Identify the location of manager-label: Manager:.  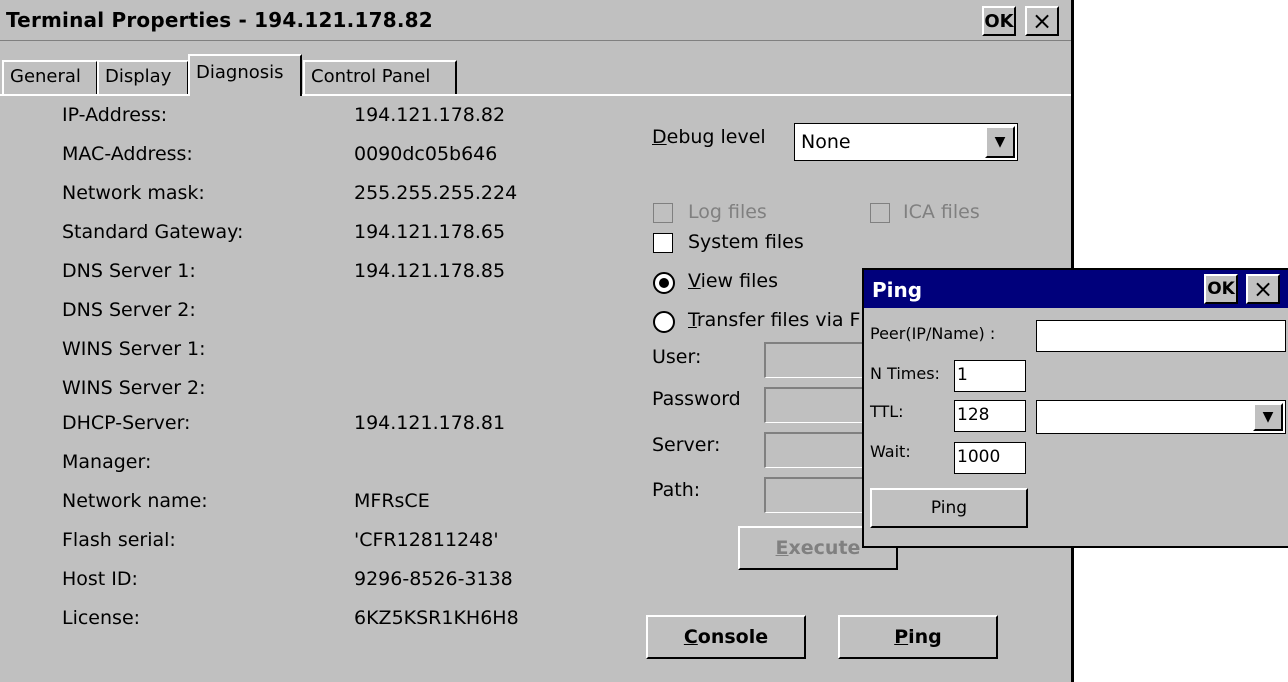
(107, 462).